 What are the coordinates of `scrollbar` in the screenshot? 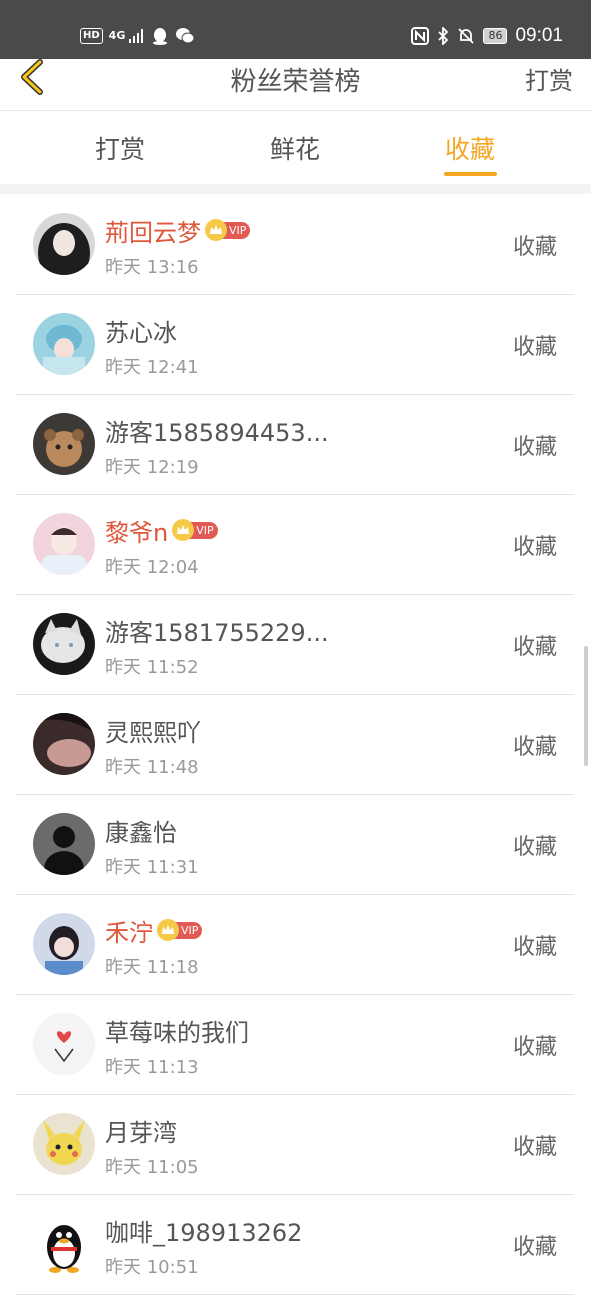 It's located at (586, 706).